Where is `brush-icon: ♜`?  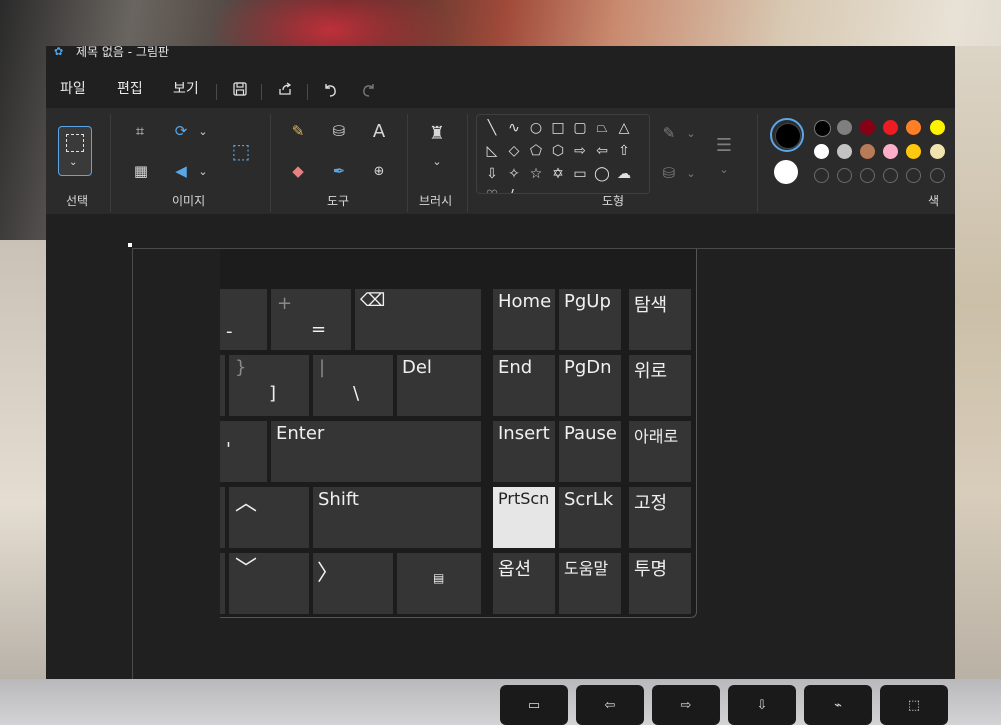 brush-icon: ♜ is located at coordinates (437, 133).